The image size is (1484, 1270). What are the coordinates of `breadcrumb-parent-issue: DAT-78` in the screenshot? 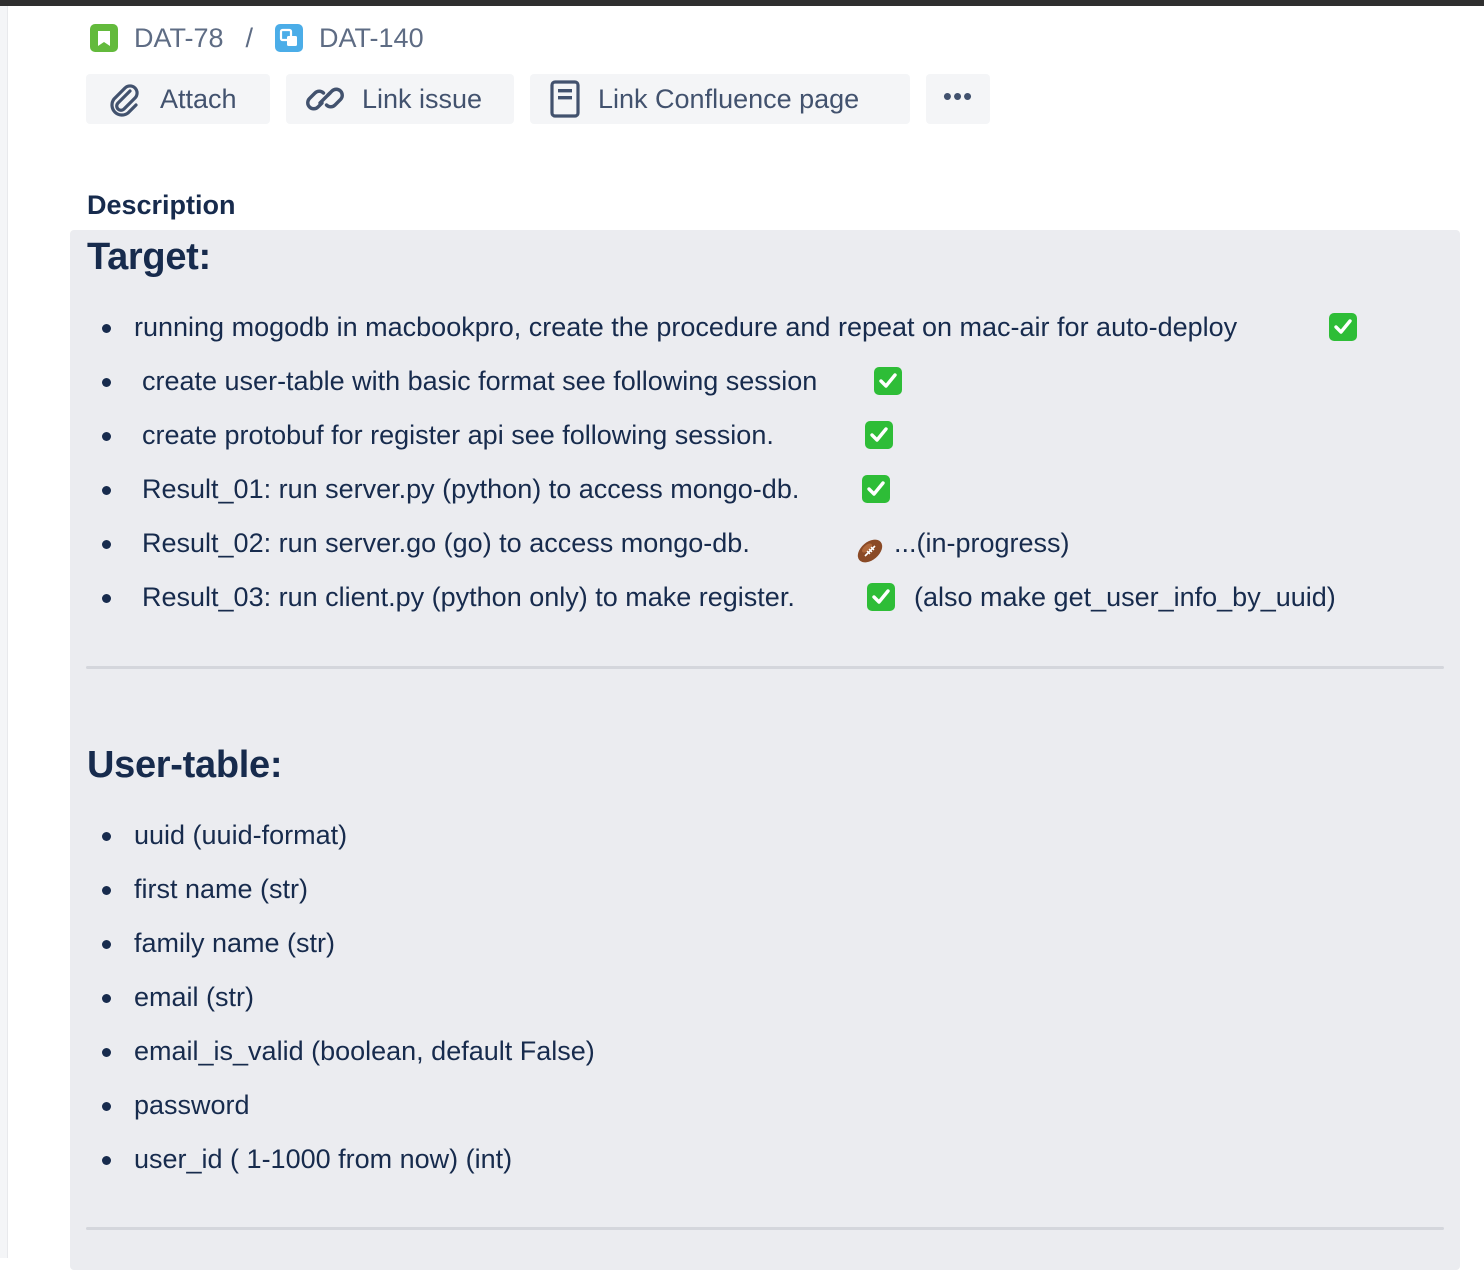 It's located at (157, 38).